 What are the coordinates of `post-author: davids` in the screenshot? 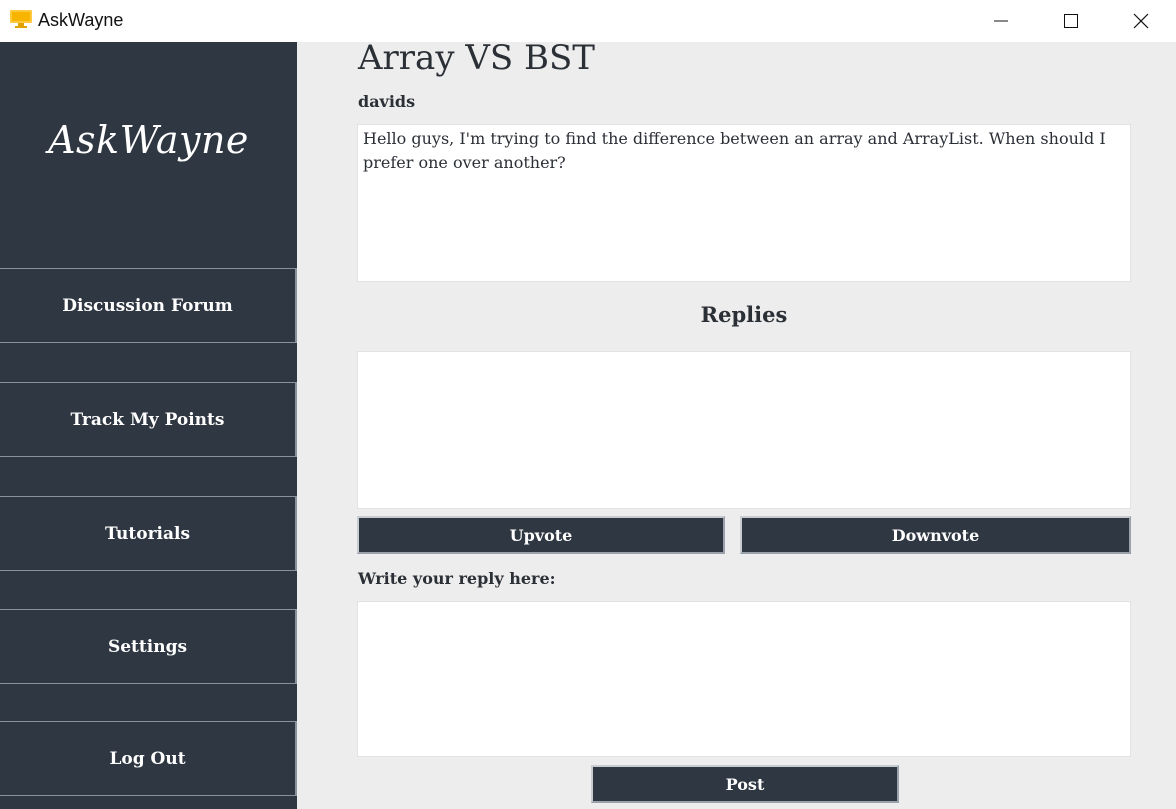 It's located at (387, 101).